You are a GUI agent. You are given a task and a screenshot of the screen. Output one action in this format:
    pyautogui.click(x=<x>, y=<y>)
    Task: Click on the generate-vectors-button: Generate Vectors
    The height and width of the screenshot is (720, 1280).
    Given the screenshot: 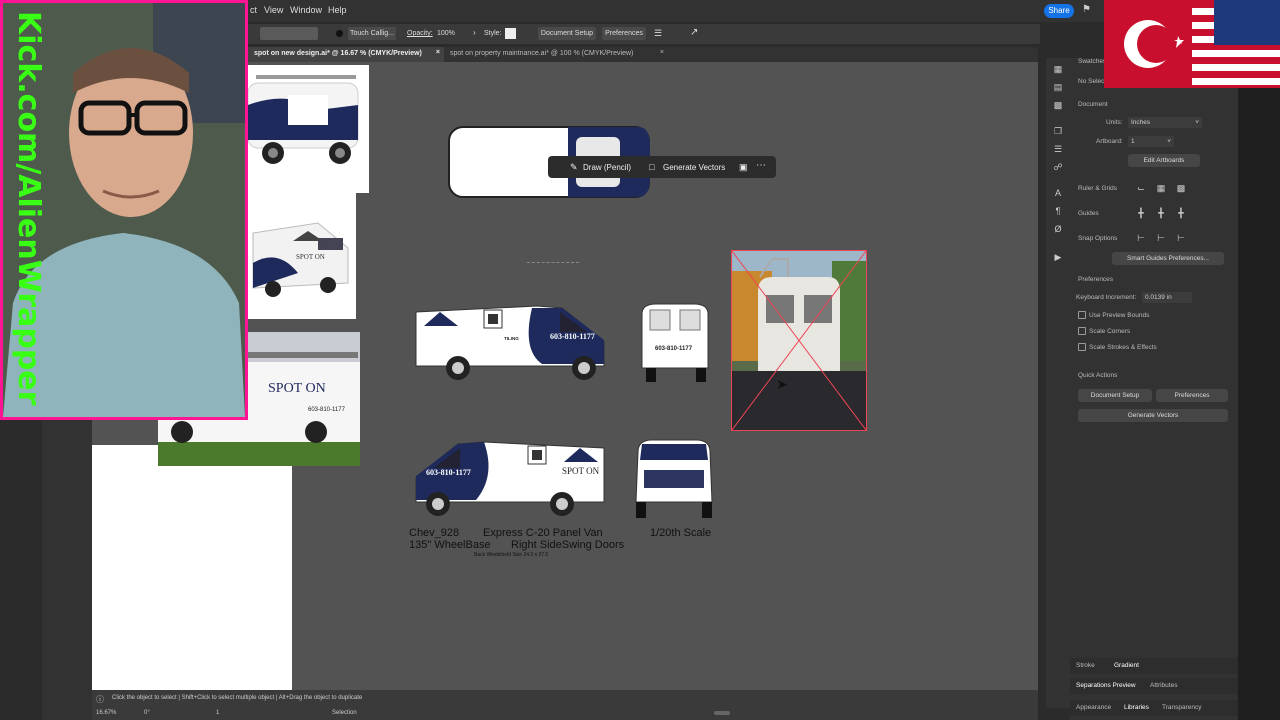 What is the action you would take?
    pyautogui.click(x=694, y=167)
    